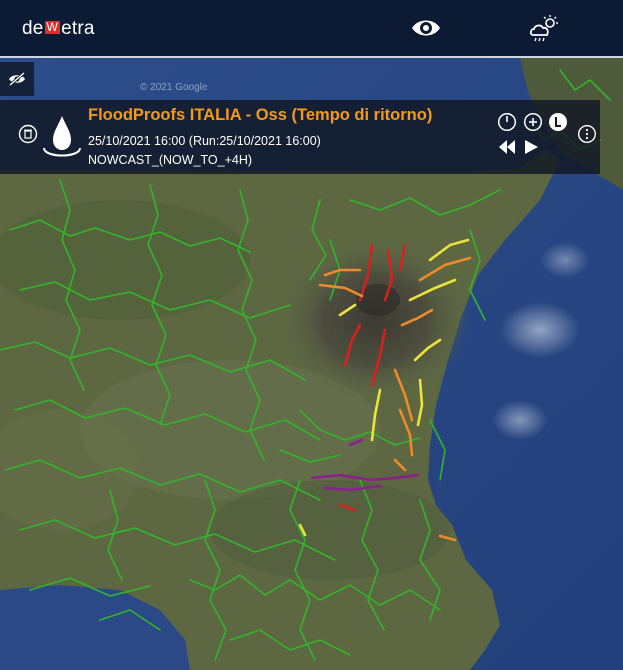 Image resolution: width=623 pixels, height=670 pixels. Describe the element at coordinates (330, 530) in the screenshot. I see `terrain-patch` at that location.